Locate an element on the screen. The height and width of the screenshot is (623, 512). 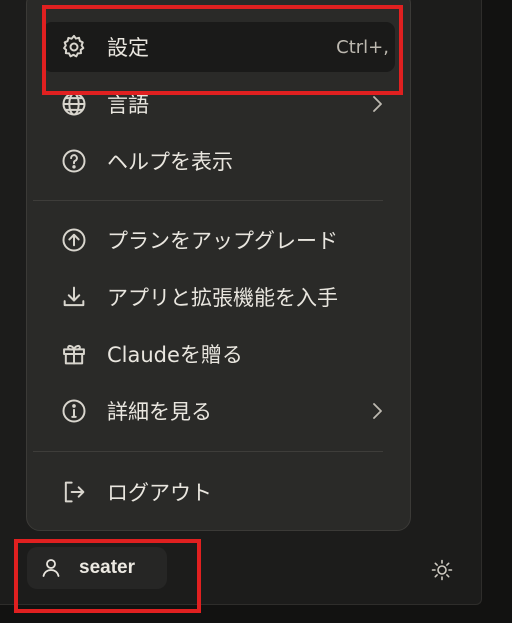
user-account-button: seater is located at coordinates (97, 568).